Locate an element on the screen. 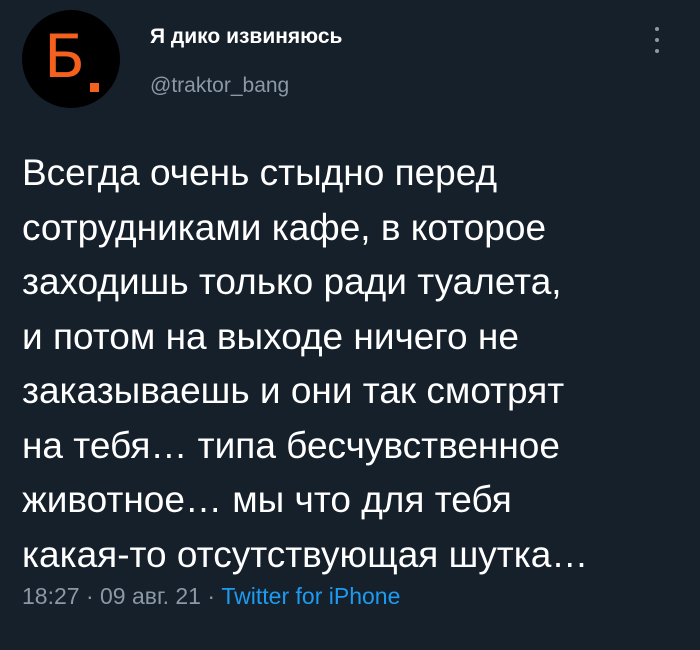  tweet-line: на тебя… типа бесчувственное is located at coordinates (291, 445).